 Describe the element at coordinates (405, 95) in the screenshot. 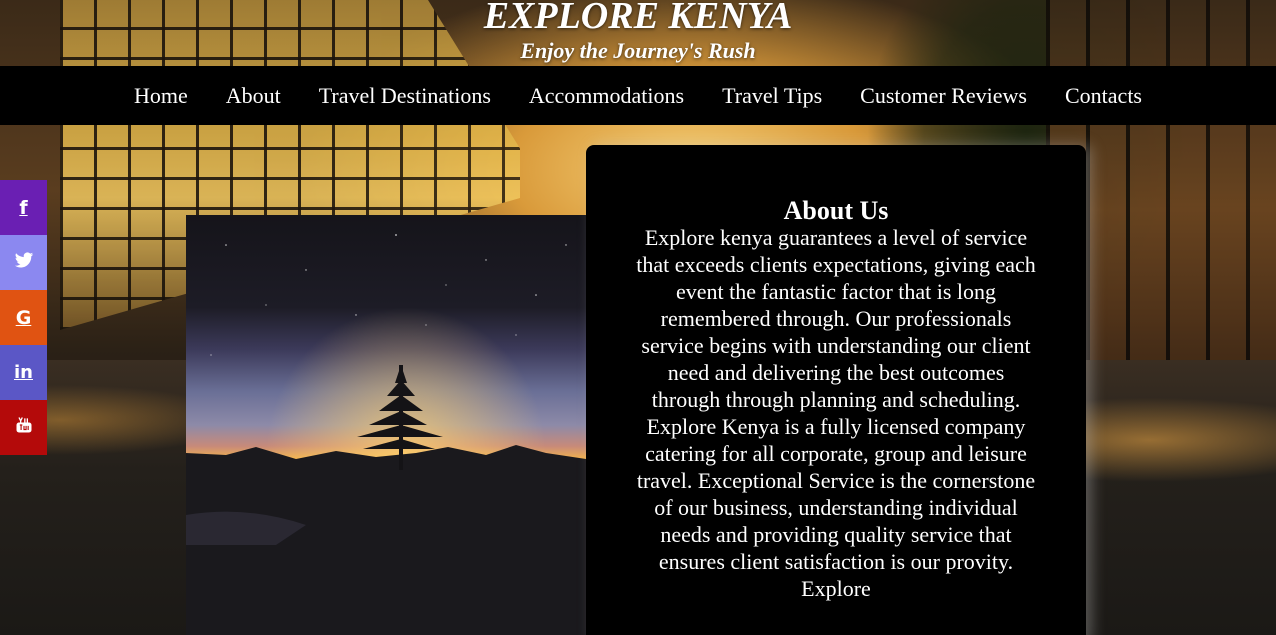

I see `nav-link-travel-destinations: Travel Destinations` at that location.